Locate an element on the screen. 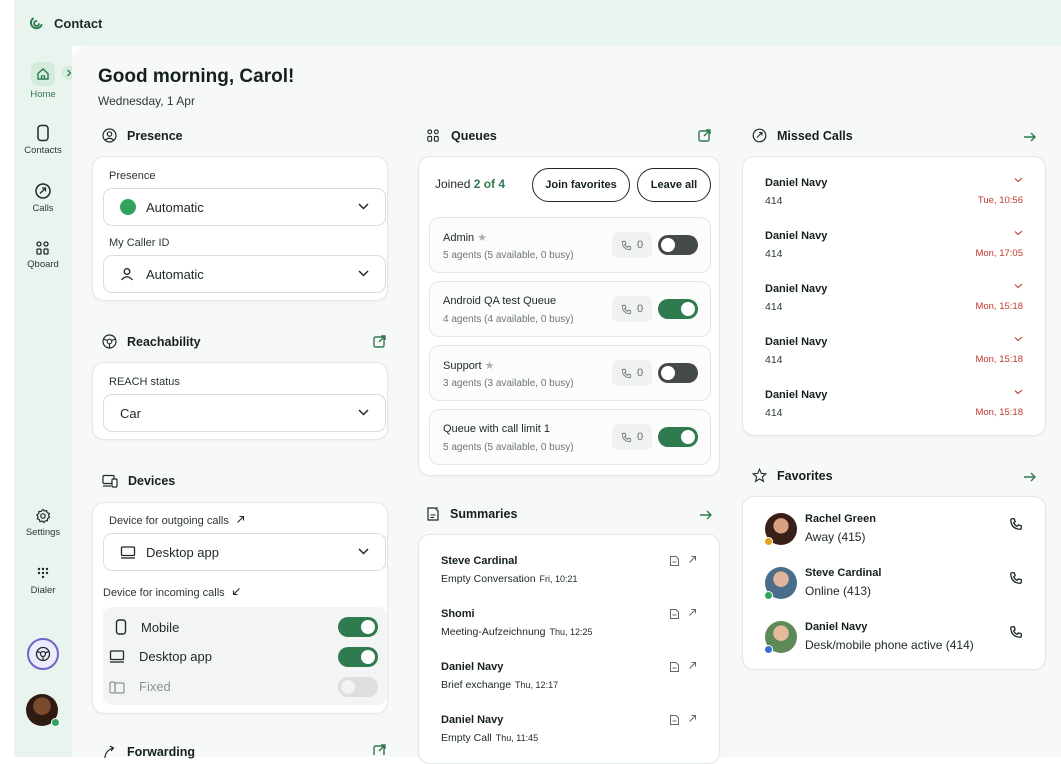 The image size is (1061, 764). queues-section-title: Queues is located at coordinates (461, 135).